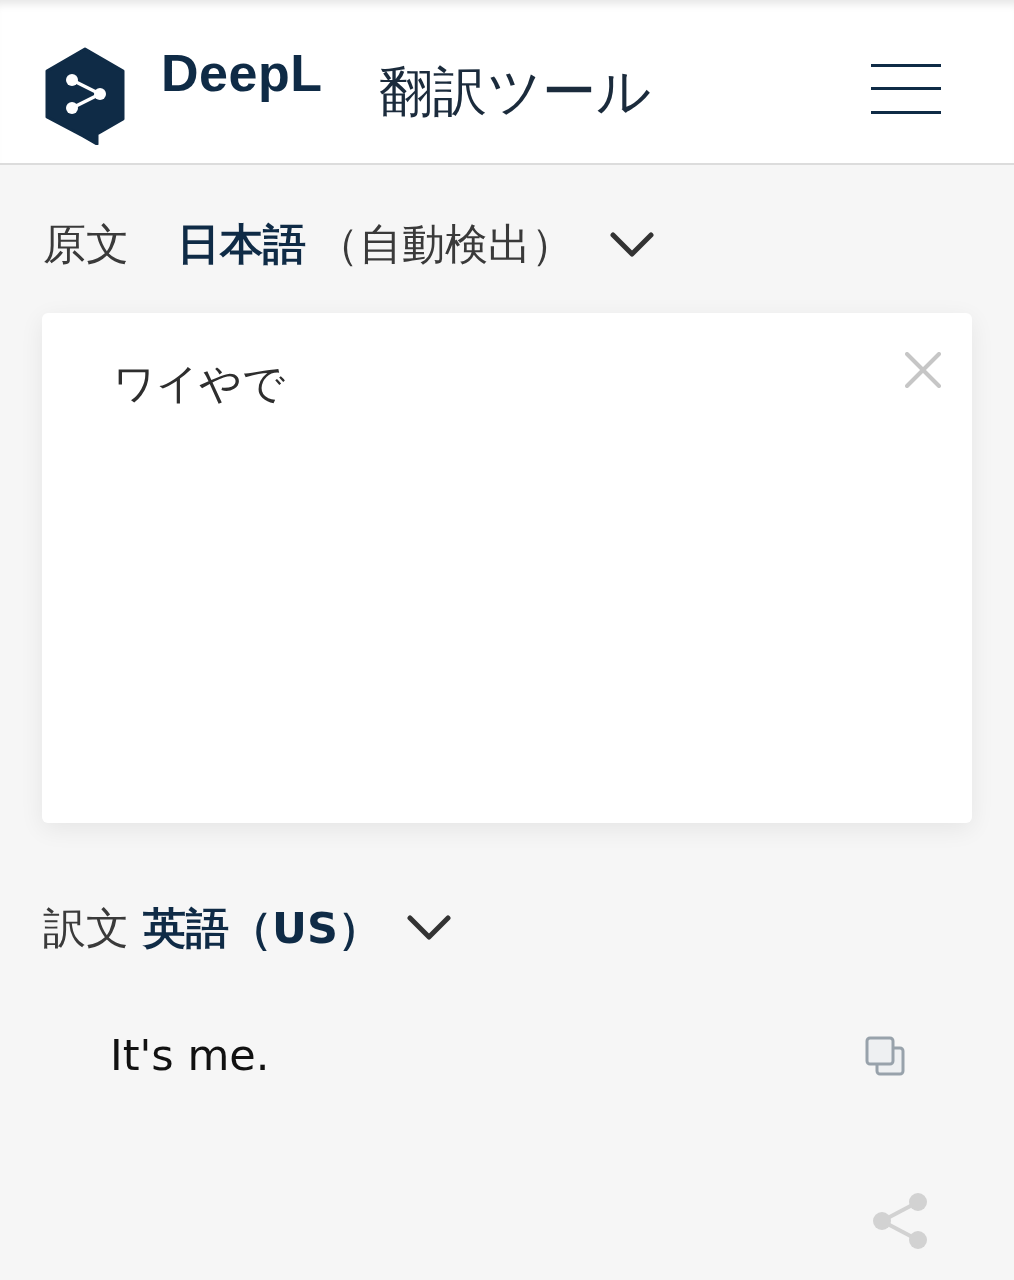 The image size is (1014, 1280). I want to click on copy-icon, so click(885, 1056).